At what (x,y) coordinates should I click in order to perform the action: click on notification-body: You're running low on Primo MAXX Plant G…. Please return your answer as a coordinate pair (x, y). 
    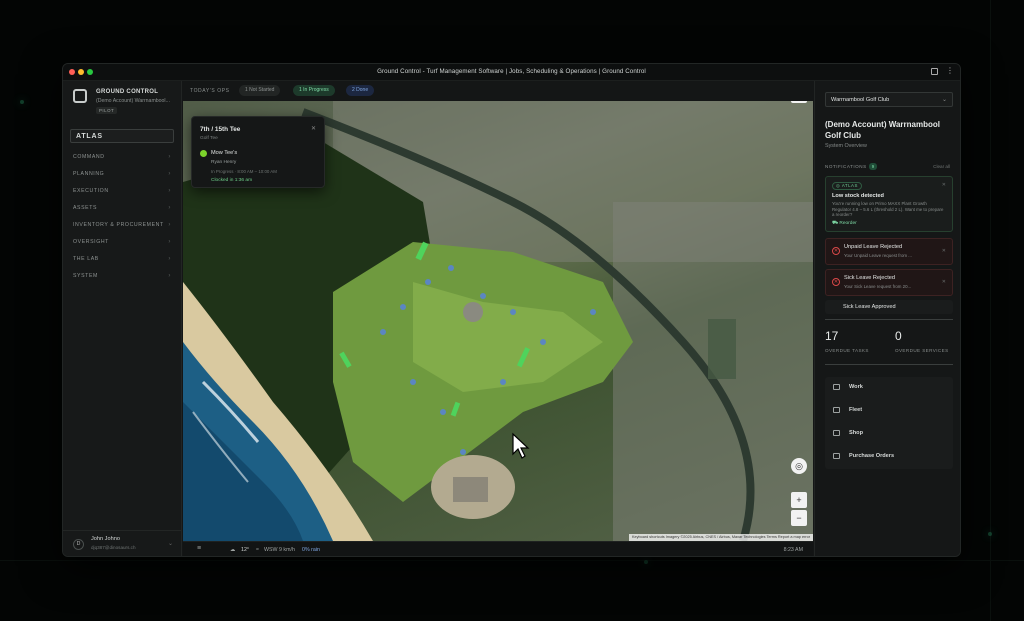
    Looking at the image, I should click on (888, 209).